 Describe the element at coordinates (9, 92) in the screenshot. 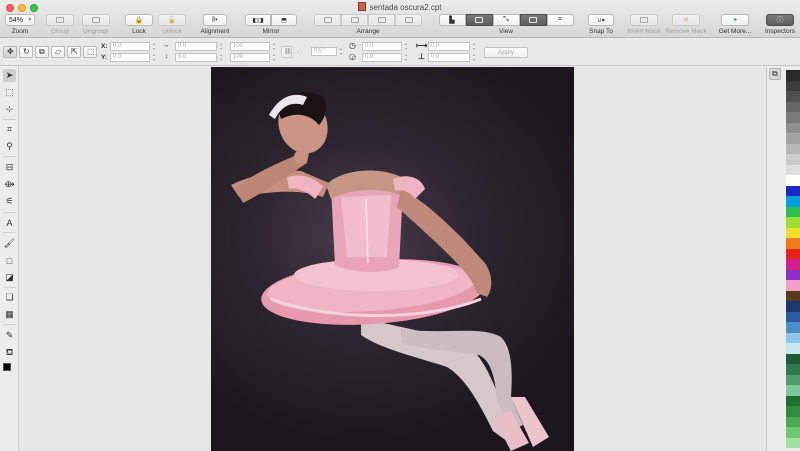

I see `rectangle-mask-tool: ⬚` at that location.